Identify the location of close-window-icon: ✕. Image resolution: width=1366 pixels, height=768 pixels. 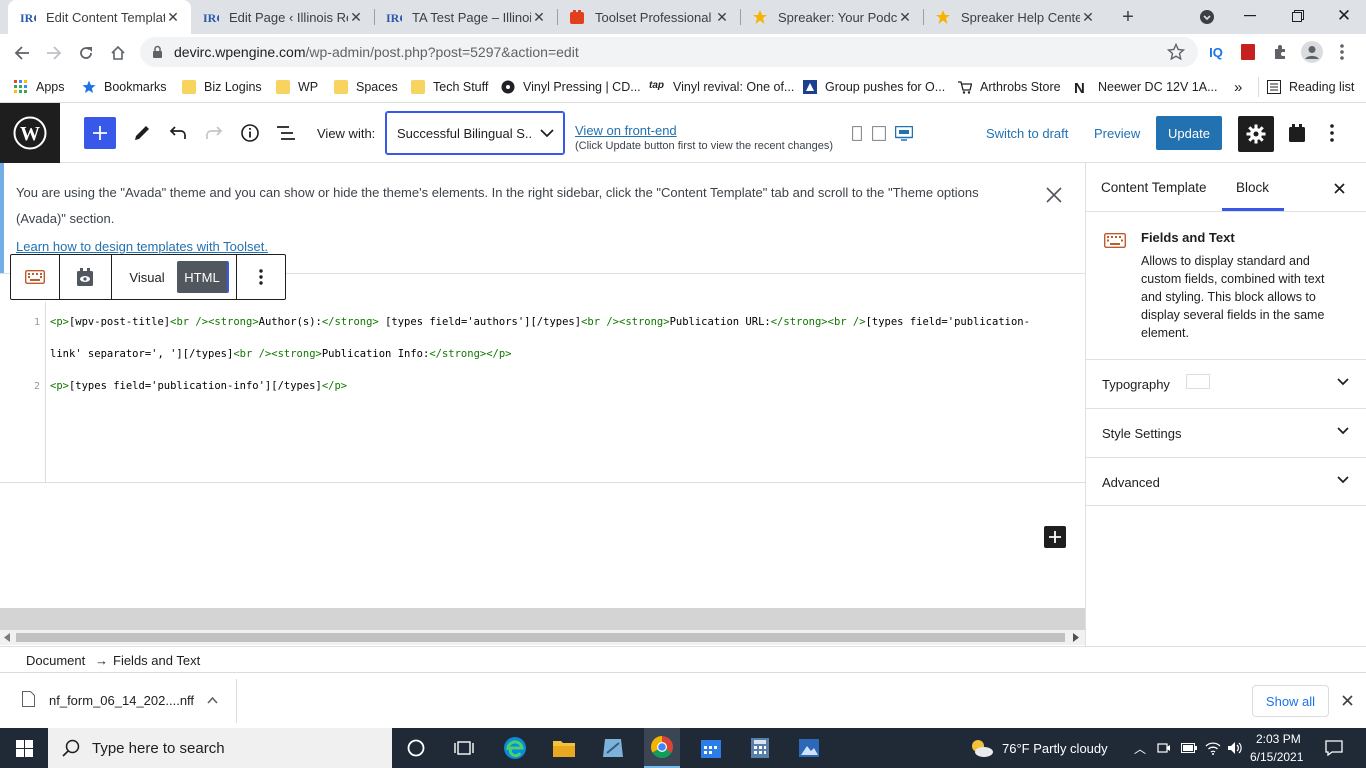
(1344, 16).